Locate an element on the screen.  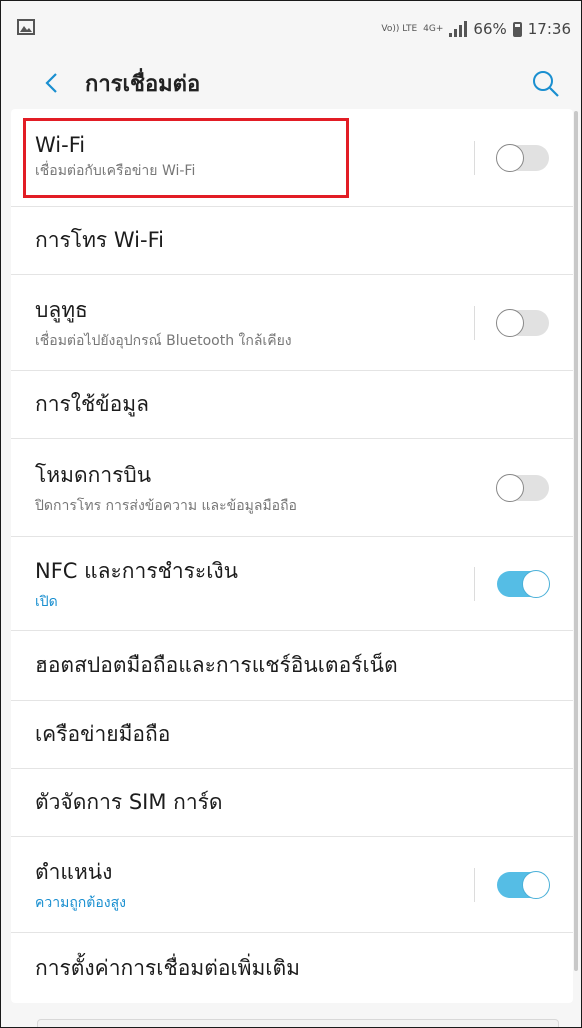
list-item-mobile-networks: เครือข่ายมือถือ is located at coordinates (292, 735).